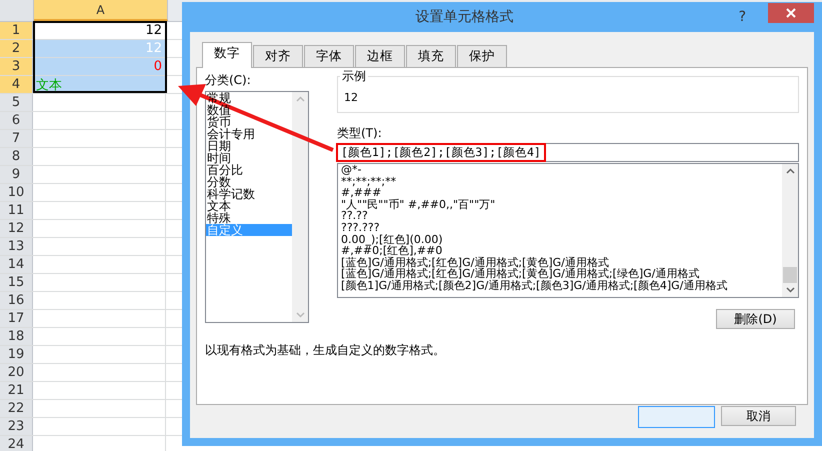 The width and height of the screenshot is (822, 451). I want to click on scroll-up-icon, so click(790, 171).